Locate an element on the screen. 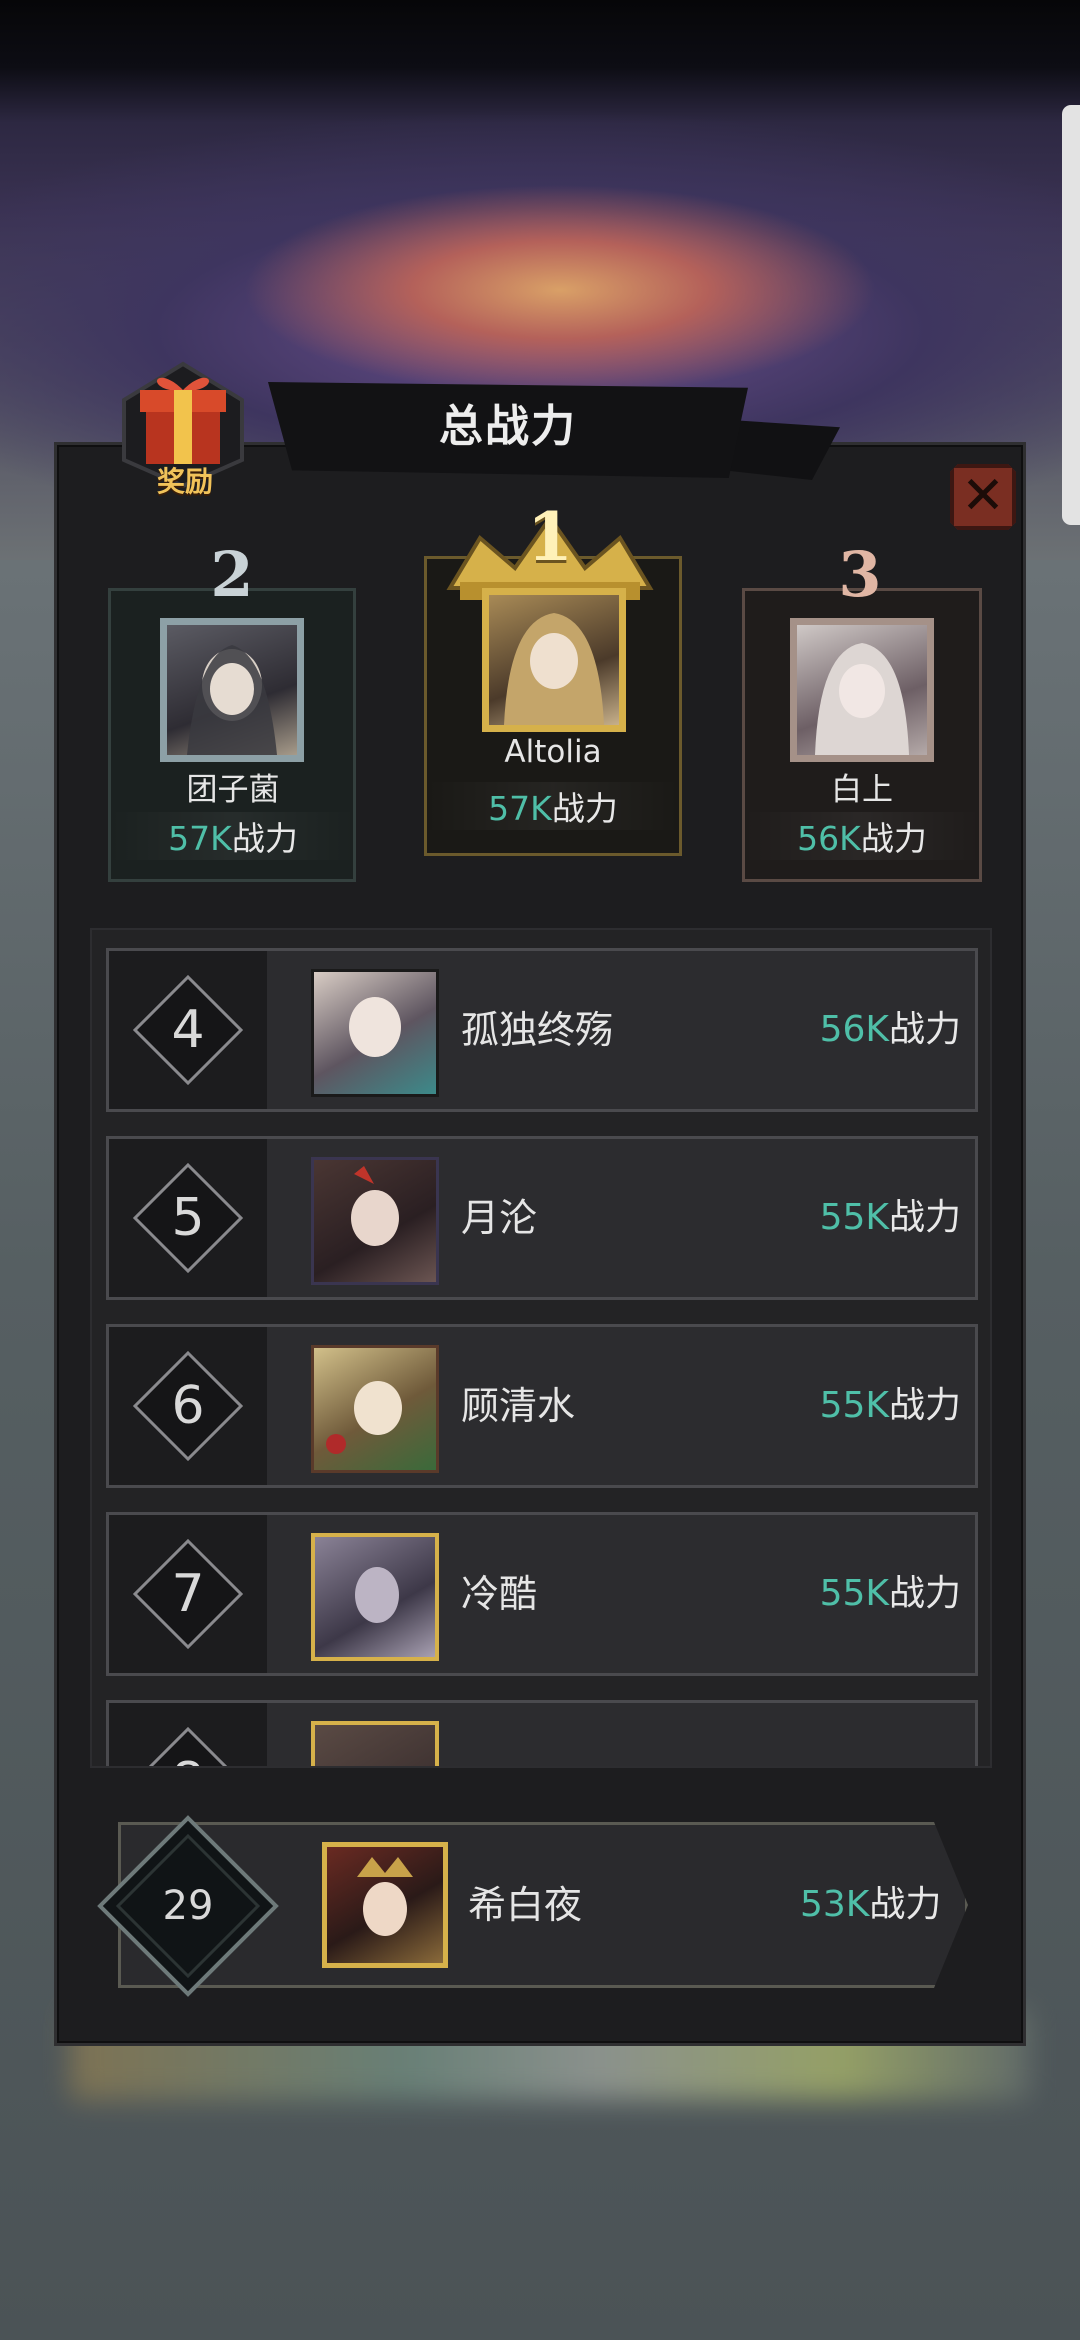 The width and height of the screenshot is (1080, 2340). podium-second-power: 57K战力 is located at coordinates (233, 836).